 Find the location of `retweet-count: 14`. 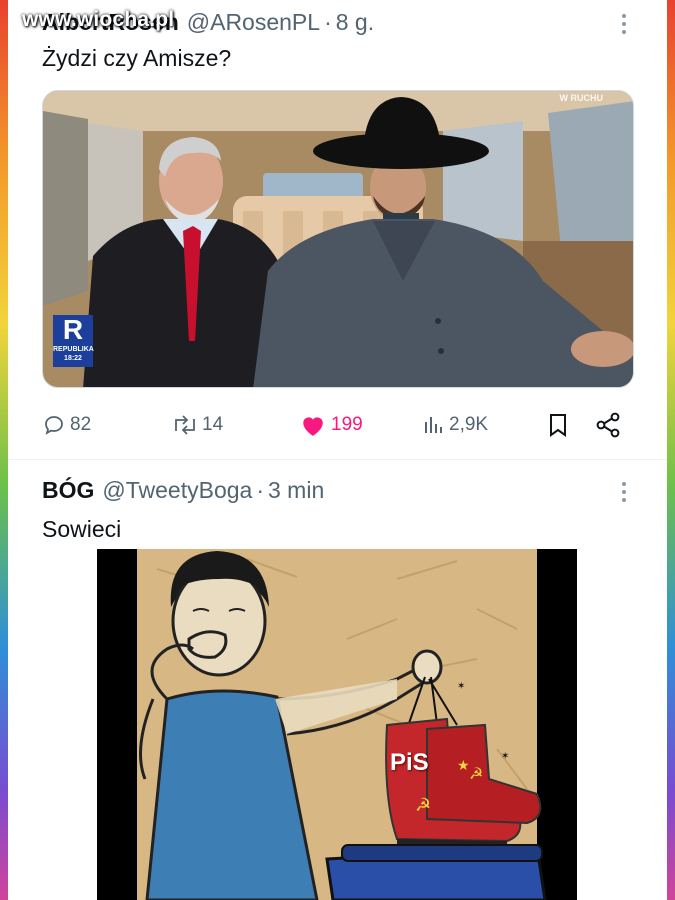

retweet-count: 14 is located at coordinates (213, 424).